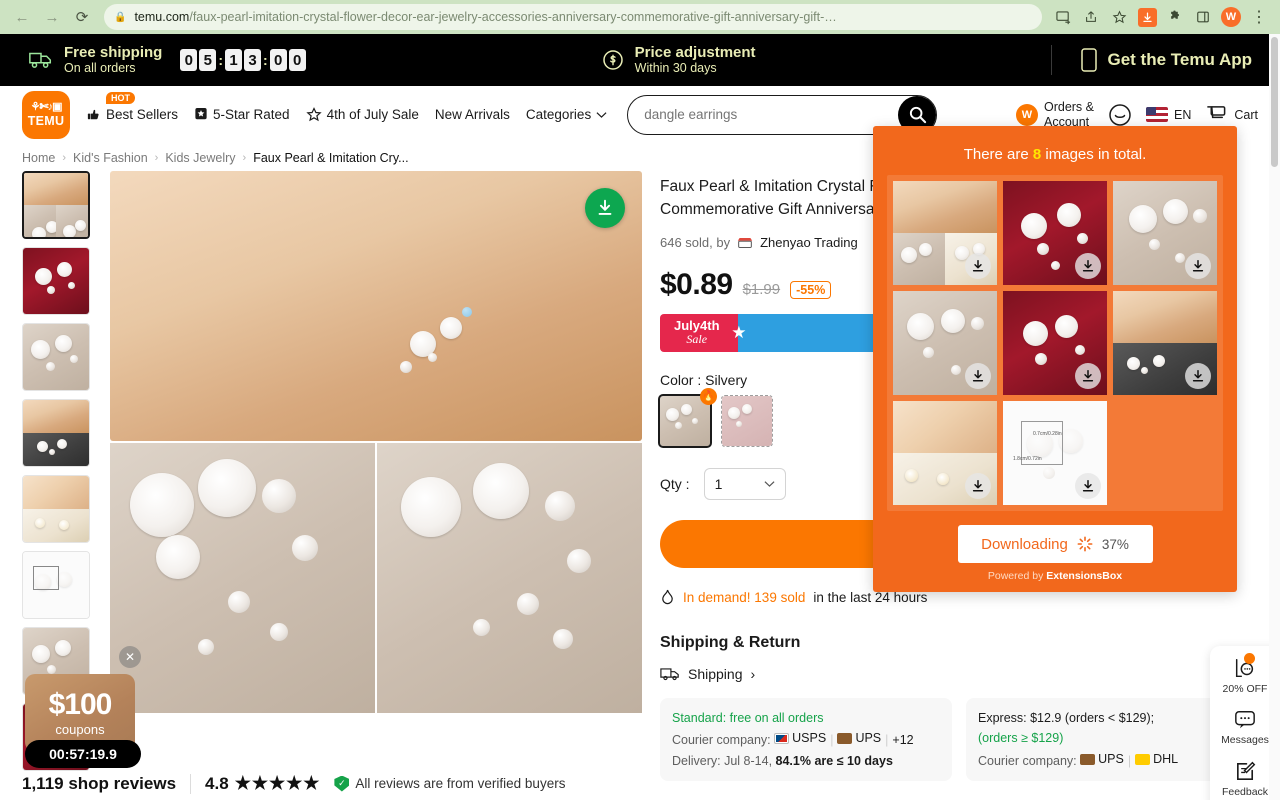  I want to click on promo-free-shipping: Free shipping On all orders 05:13:00, so click(167, 60).